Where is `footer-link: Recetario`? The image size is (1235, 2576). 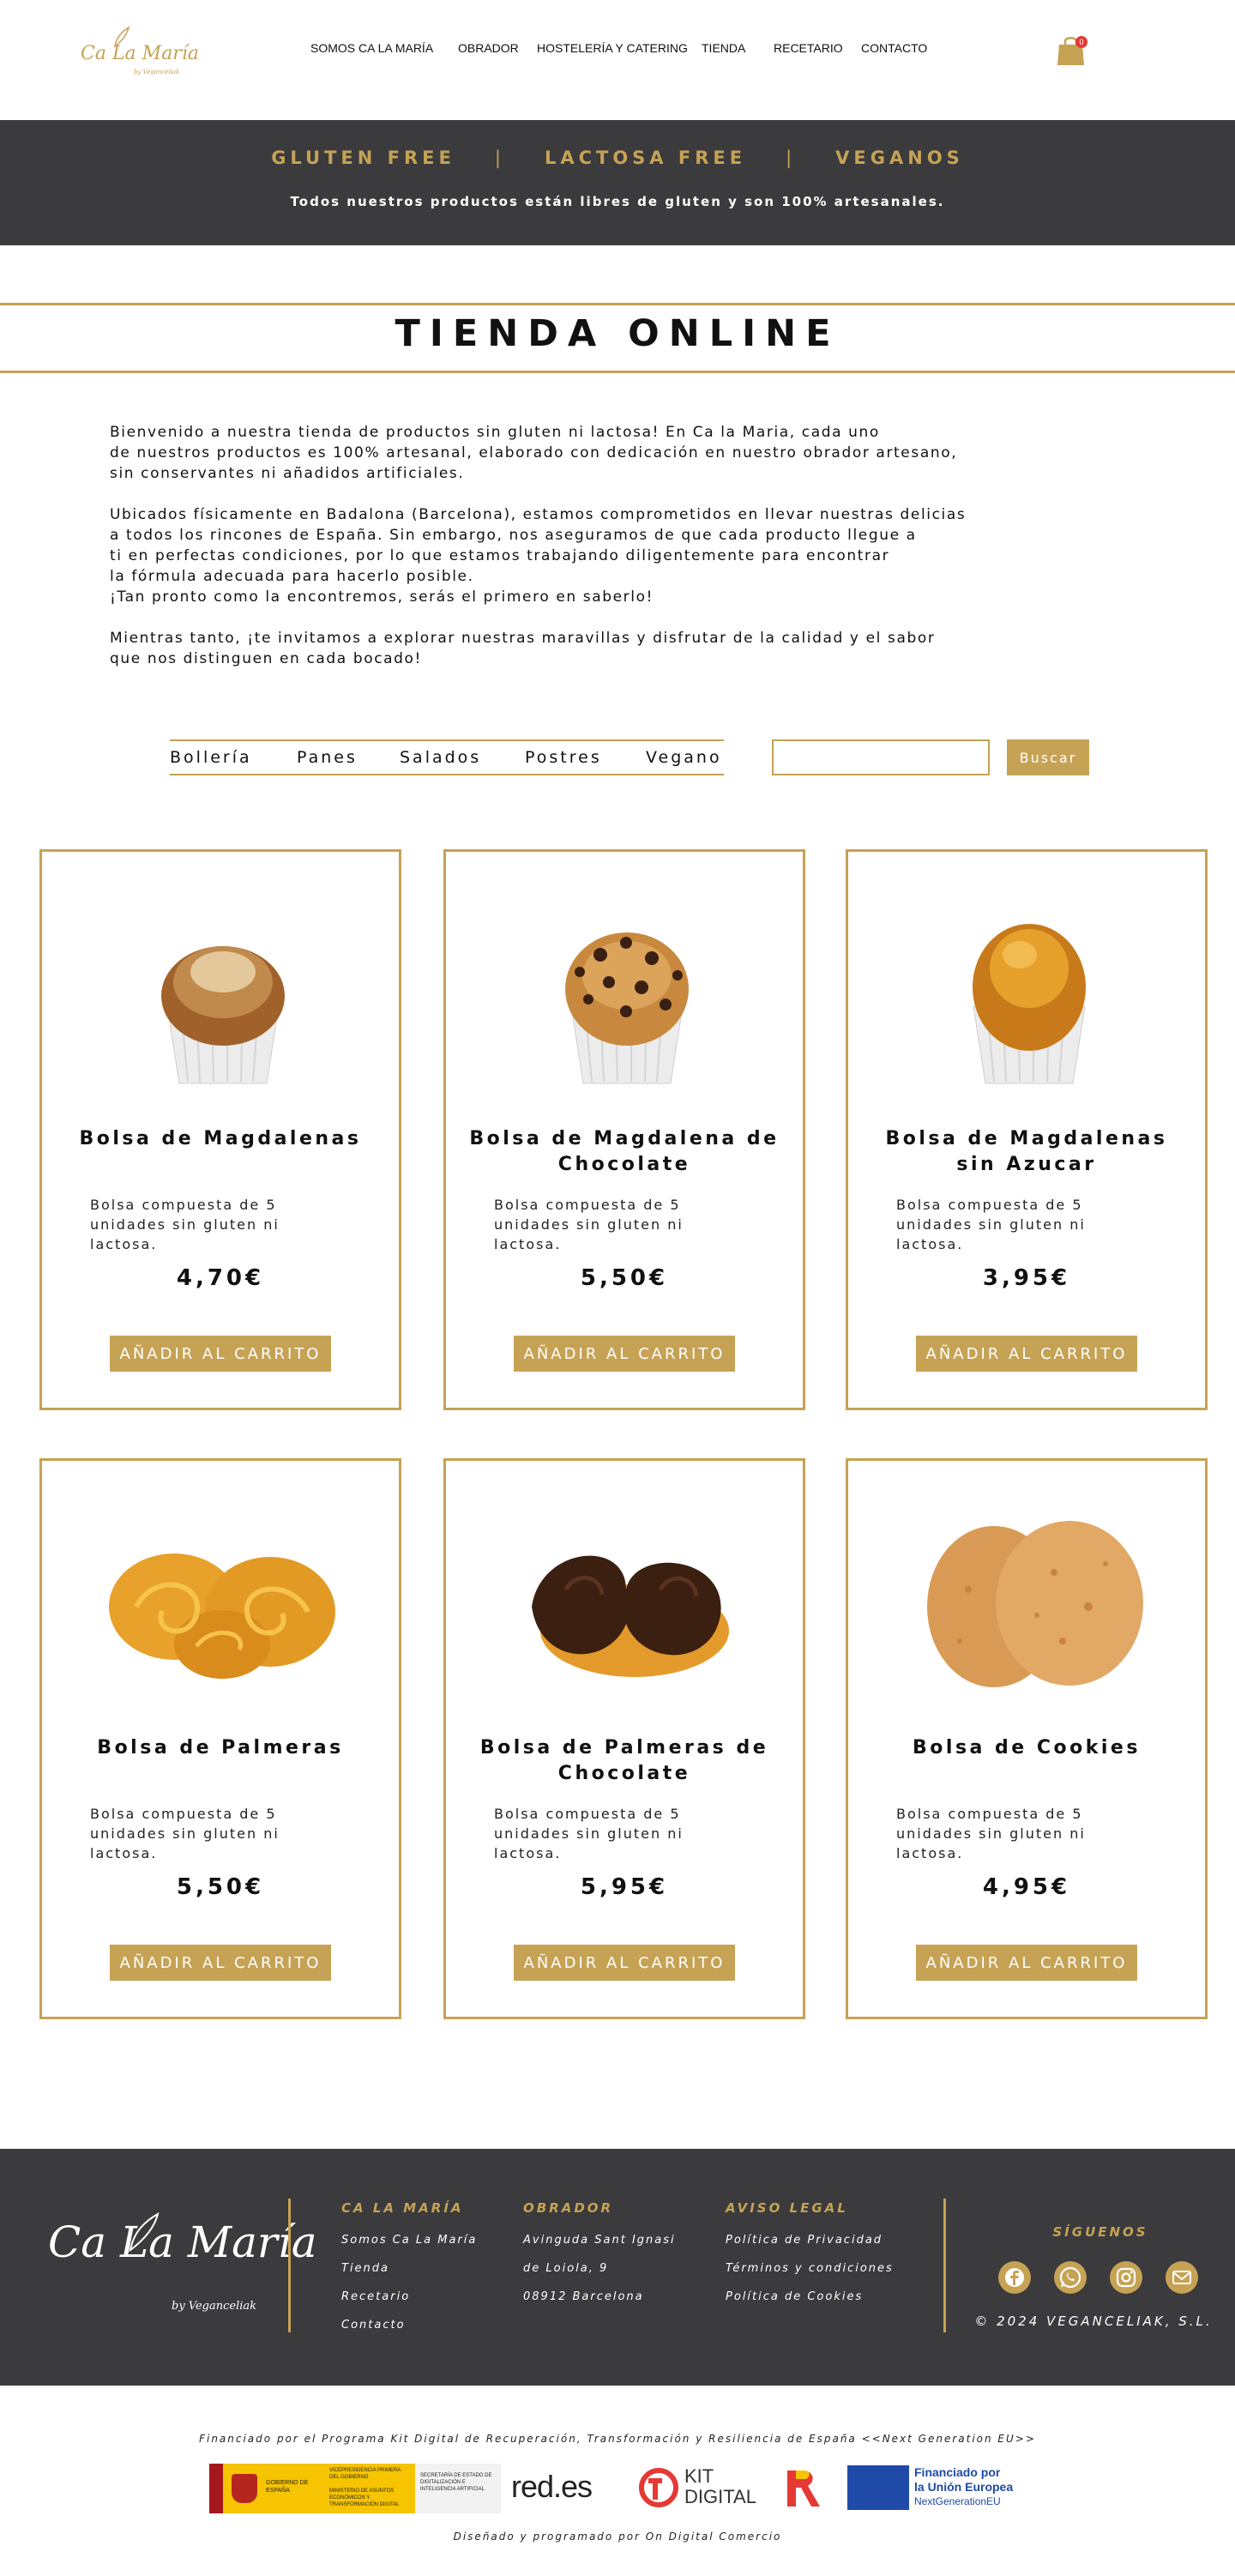
footer-link: Recetario is located at coordinates (409, 2297).